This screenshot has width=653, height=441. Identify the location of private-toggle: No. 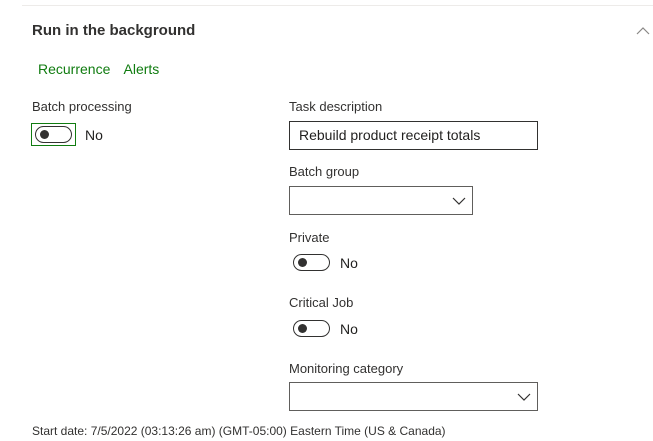
(325, 262).